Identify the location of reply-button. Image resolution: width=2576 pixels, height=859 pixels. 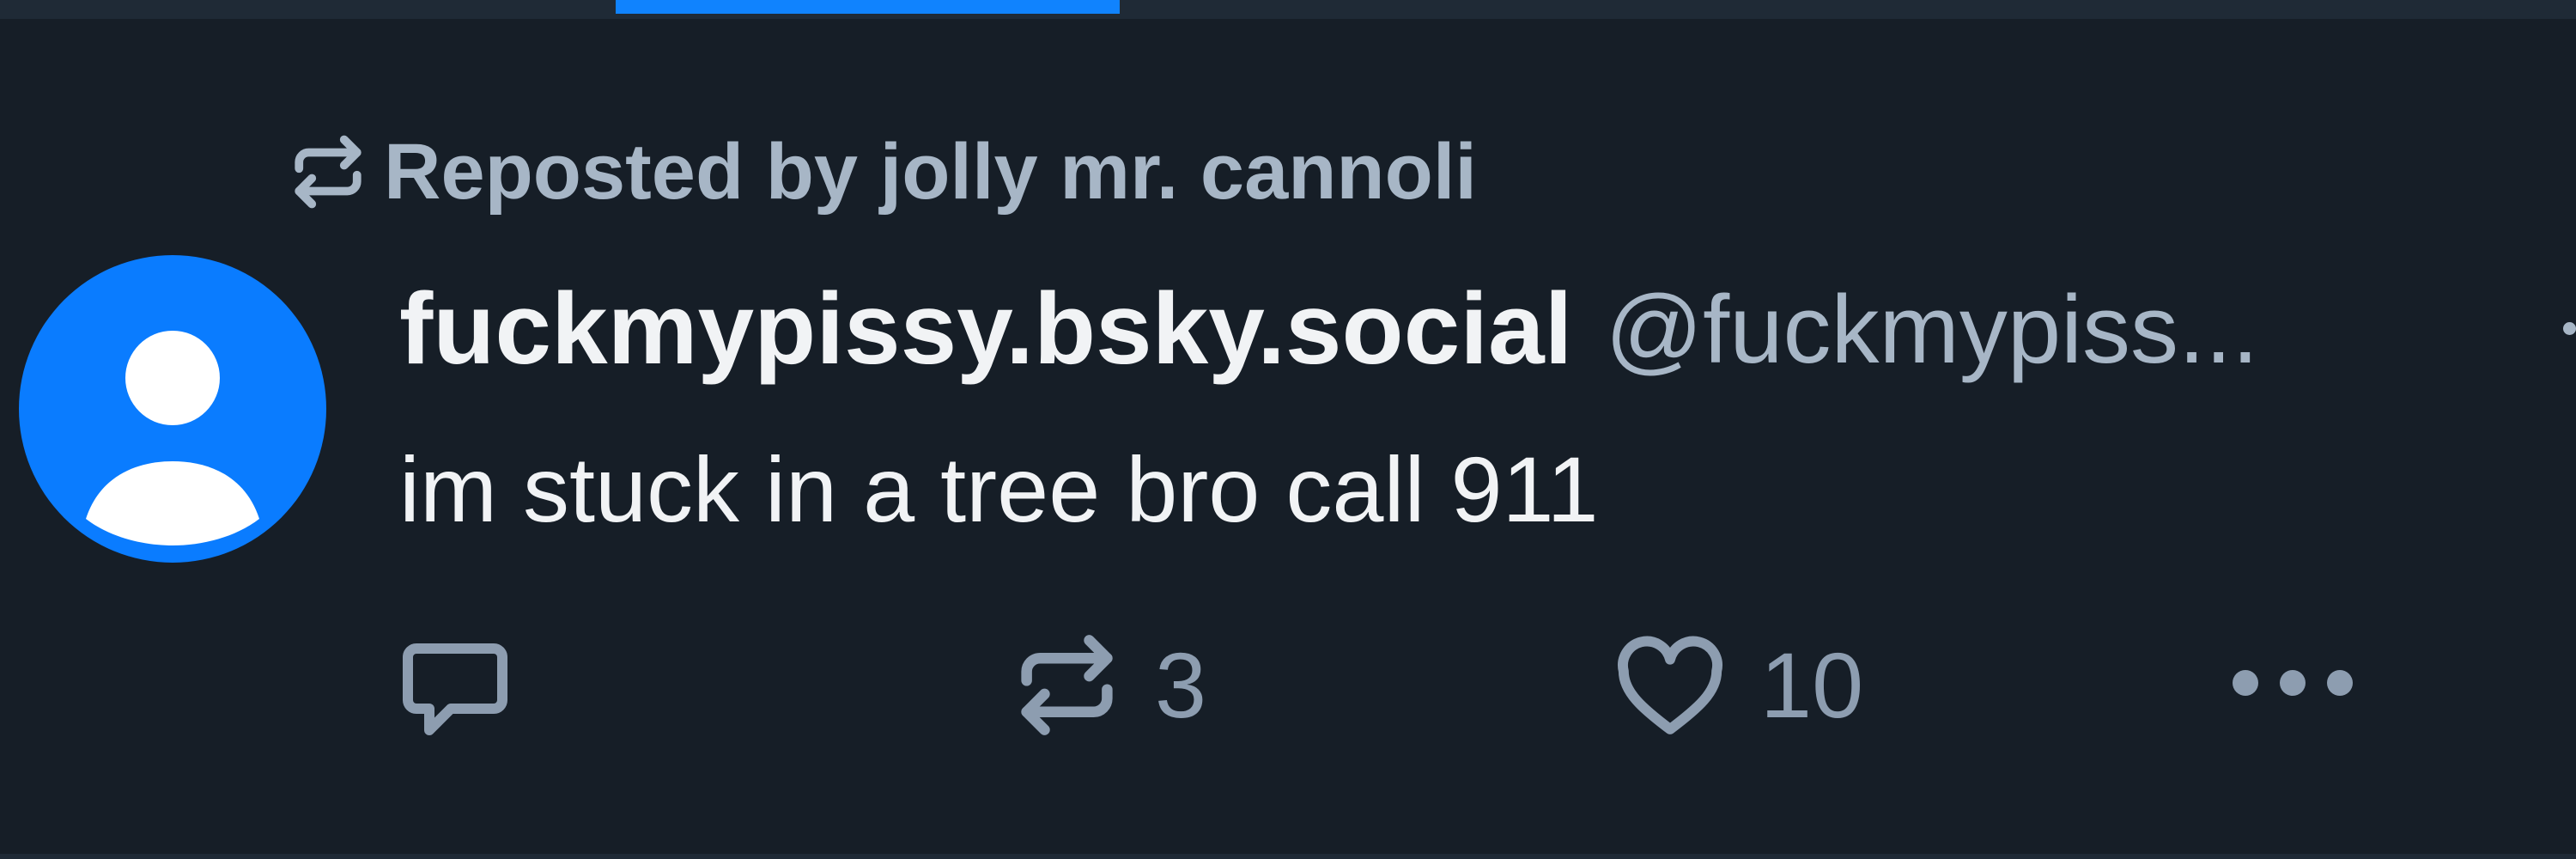
(472, 689).